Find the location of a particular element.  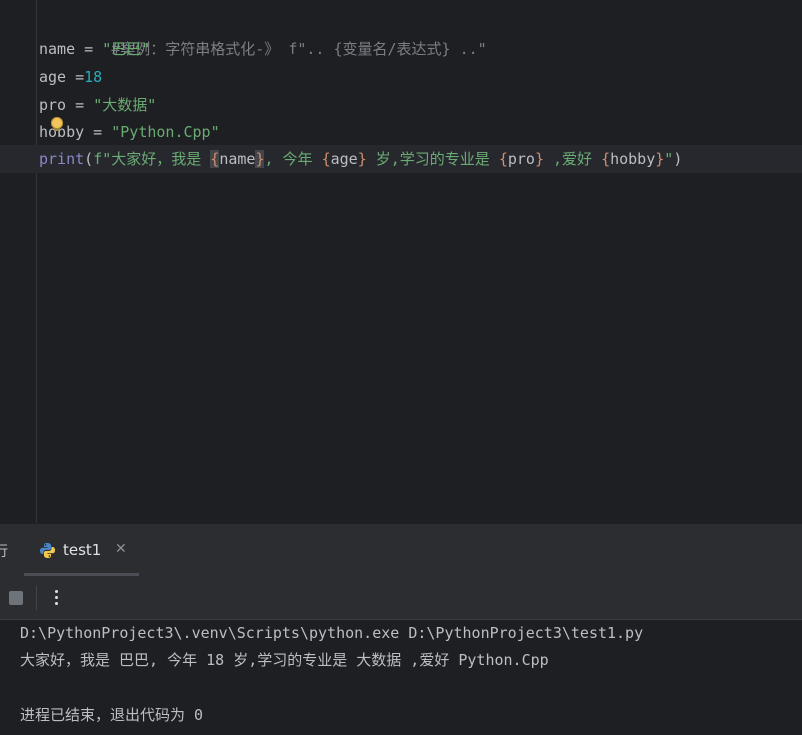

fstring-part: ,爱好 is located at coordinates (572, 159).